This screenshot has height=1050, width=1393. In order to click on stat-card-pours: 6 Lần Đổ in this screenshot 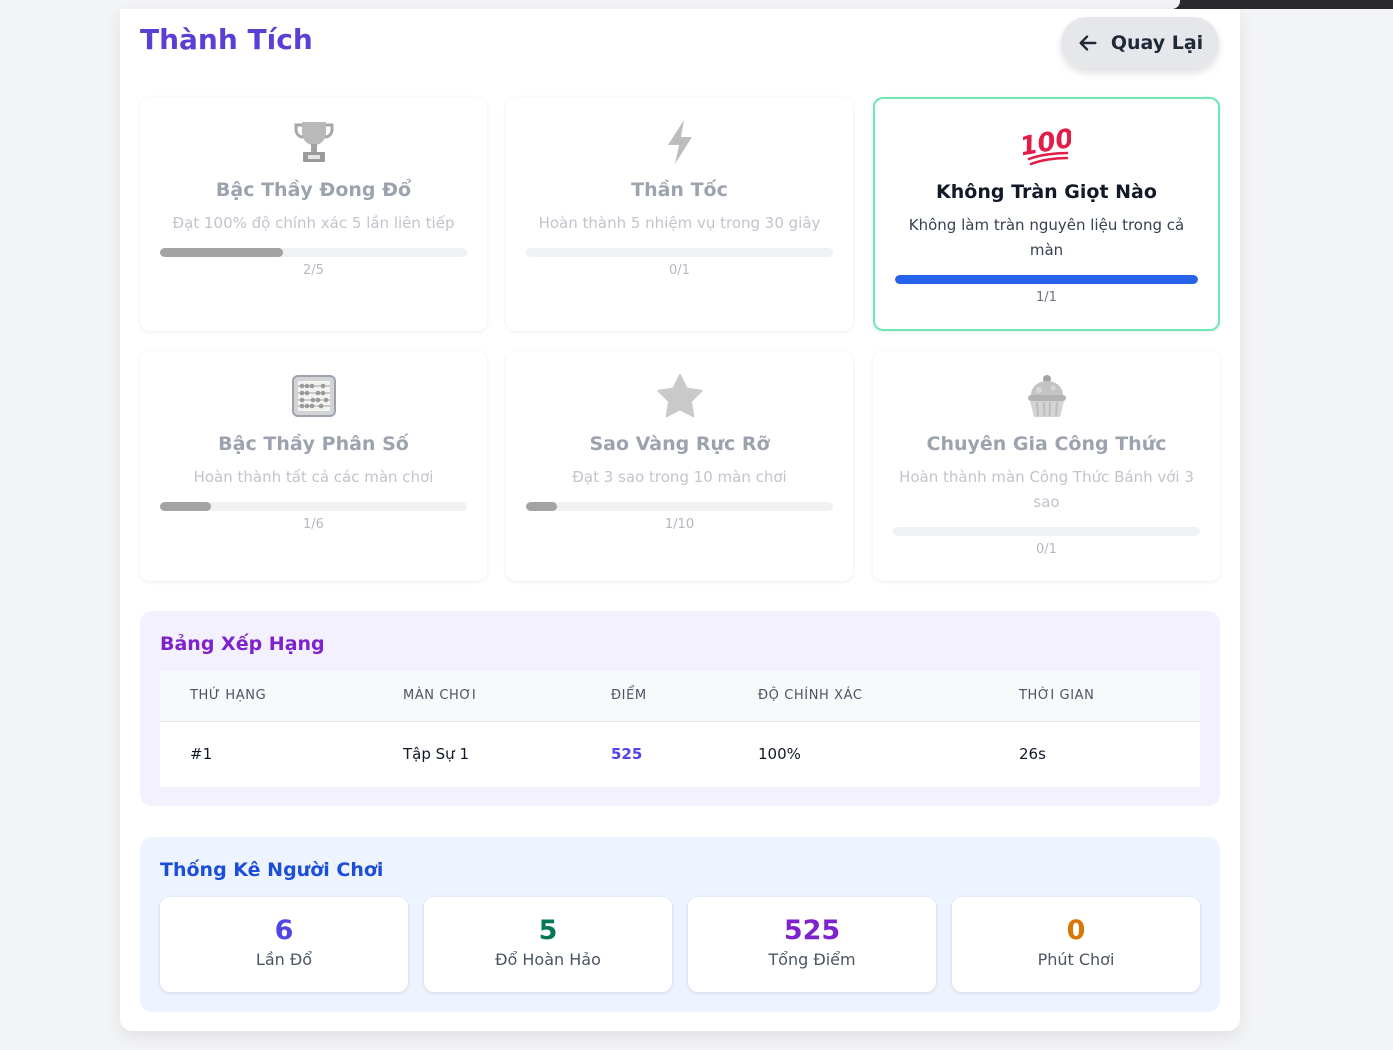, I will do `click(284, 944)`.